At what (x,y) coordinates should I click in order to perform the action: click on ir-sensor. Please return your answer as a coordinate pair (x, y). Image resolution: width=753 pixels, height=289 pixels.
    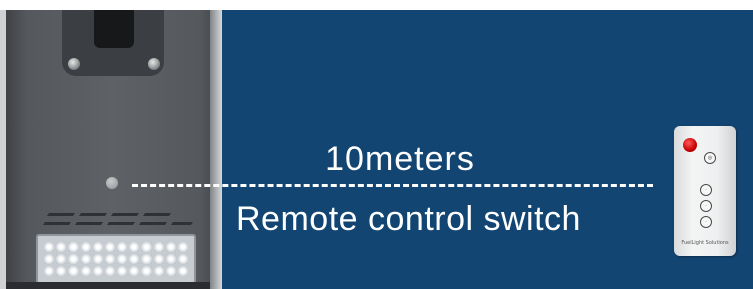
    Looking at the image, I should click on (112, 183).